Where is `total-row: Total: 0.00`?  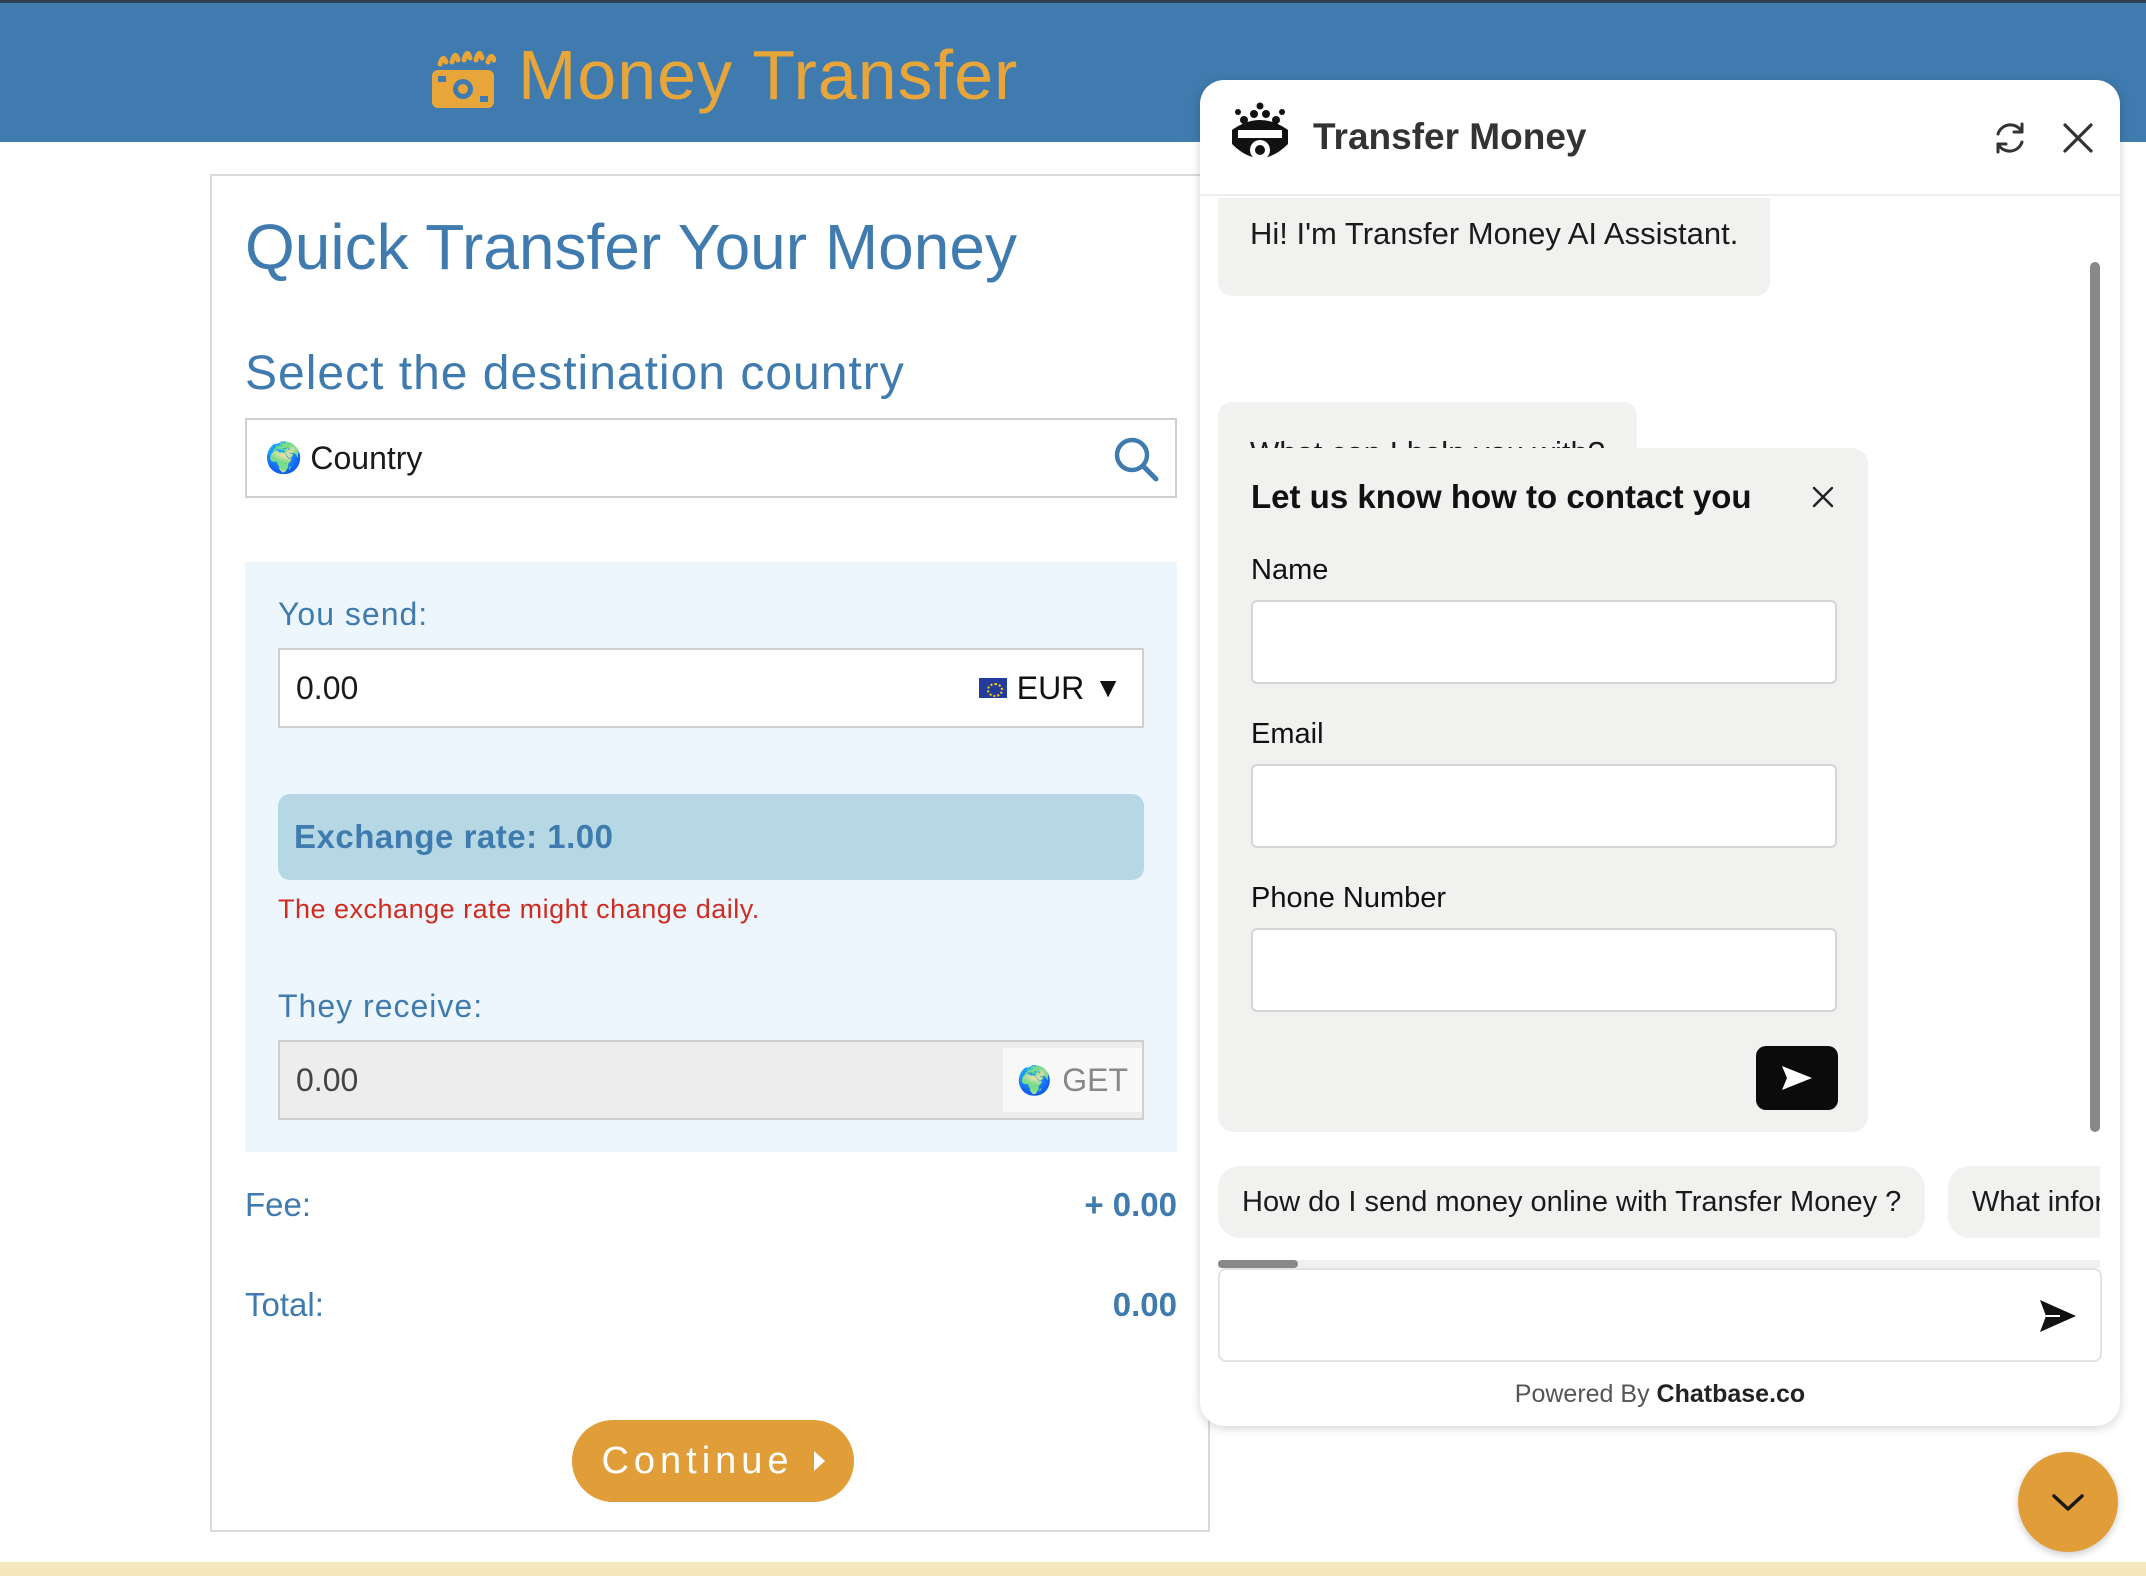 total-row: Total: 0.00 is located at coordinates (711, 1305).